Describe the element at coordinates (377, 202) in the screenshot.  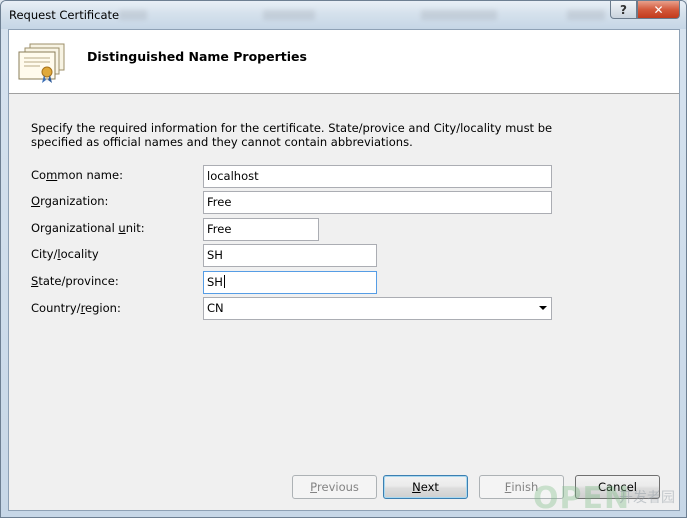
I see `organization-input: Free` at that location.